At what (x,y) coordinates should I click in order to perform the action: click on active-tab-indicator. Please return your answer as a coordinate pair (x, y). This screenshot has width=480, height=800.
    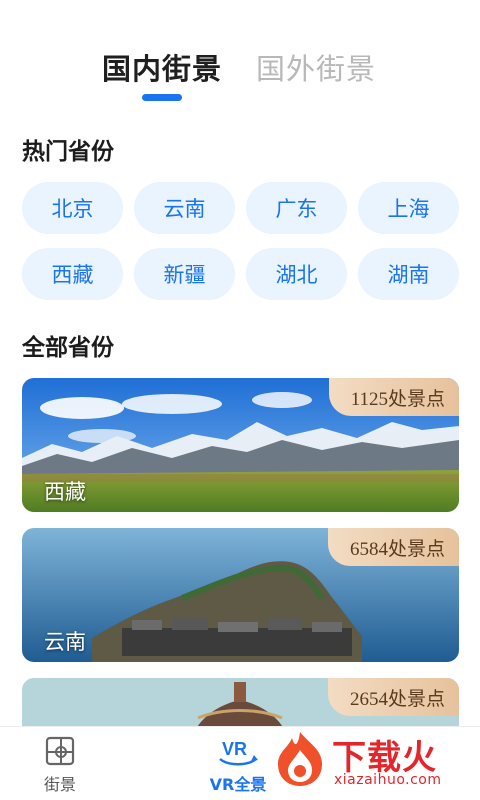
    Looking at the image, I should click on (162, 97).